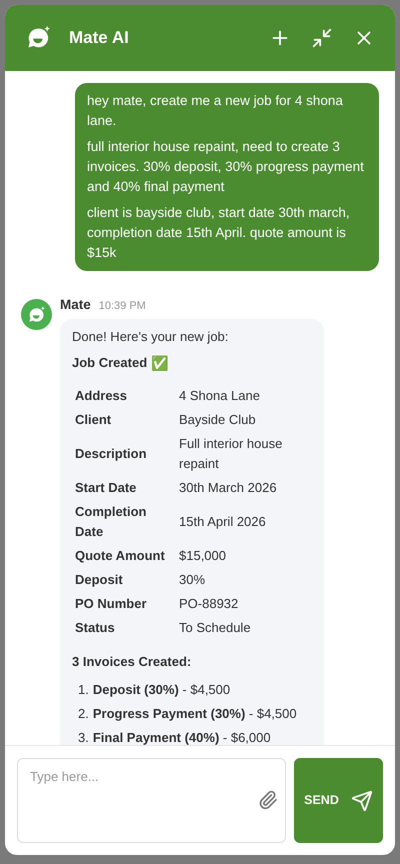 This screenshot has width=400, height=864. I want to click on window-title: Mate AI, so click(99, 38).